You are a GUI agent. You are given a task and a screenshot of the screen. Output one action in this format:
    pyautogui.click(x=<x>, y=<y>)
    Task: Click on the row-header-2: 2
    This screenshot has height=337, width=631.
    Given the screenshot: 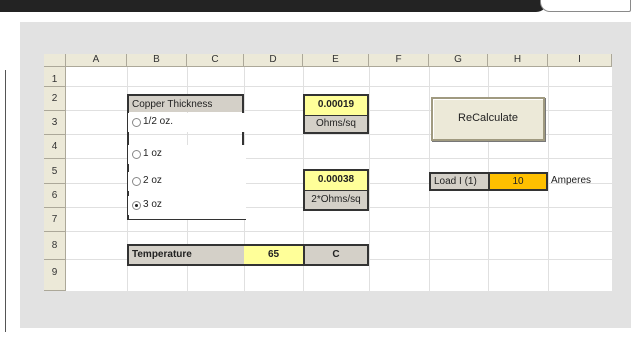 What is the action you would take?
    pyautogui.click(x=55, y=99)
    